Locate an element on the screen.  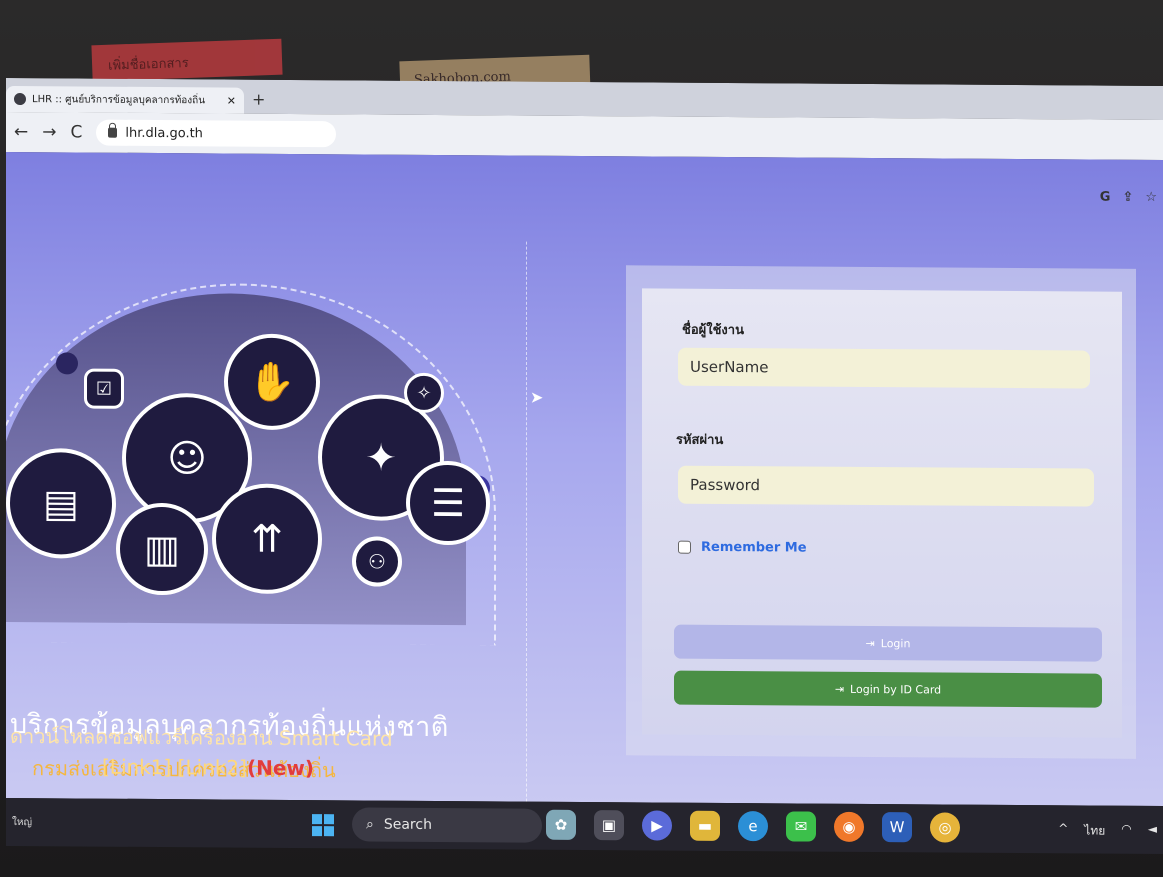
growth-chart-icon: ▥ is located at coordinates (162, 549).